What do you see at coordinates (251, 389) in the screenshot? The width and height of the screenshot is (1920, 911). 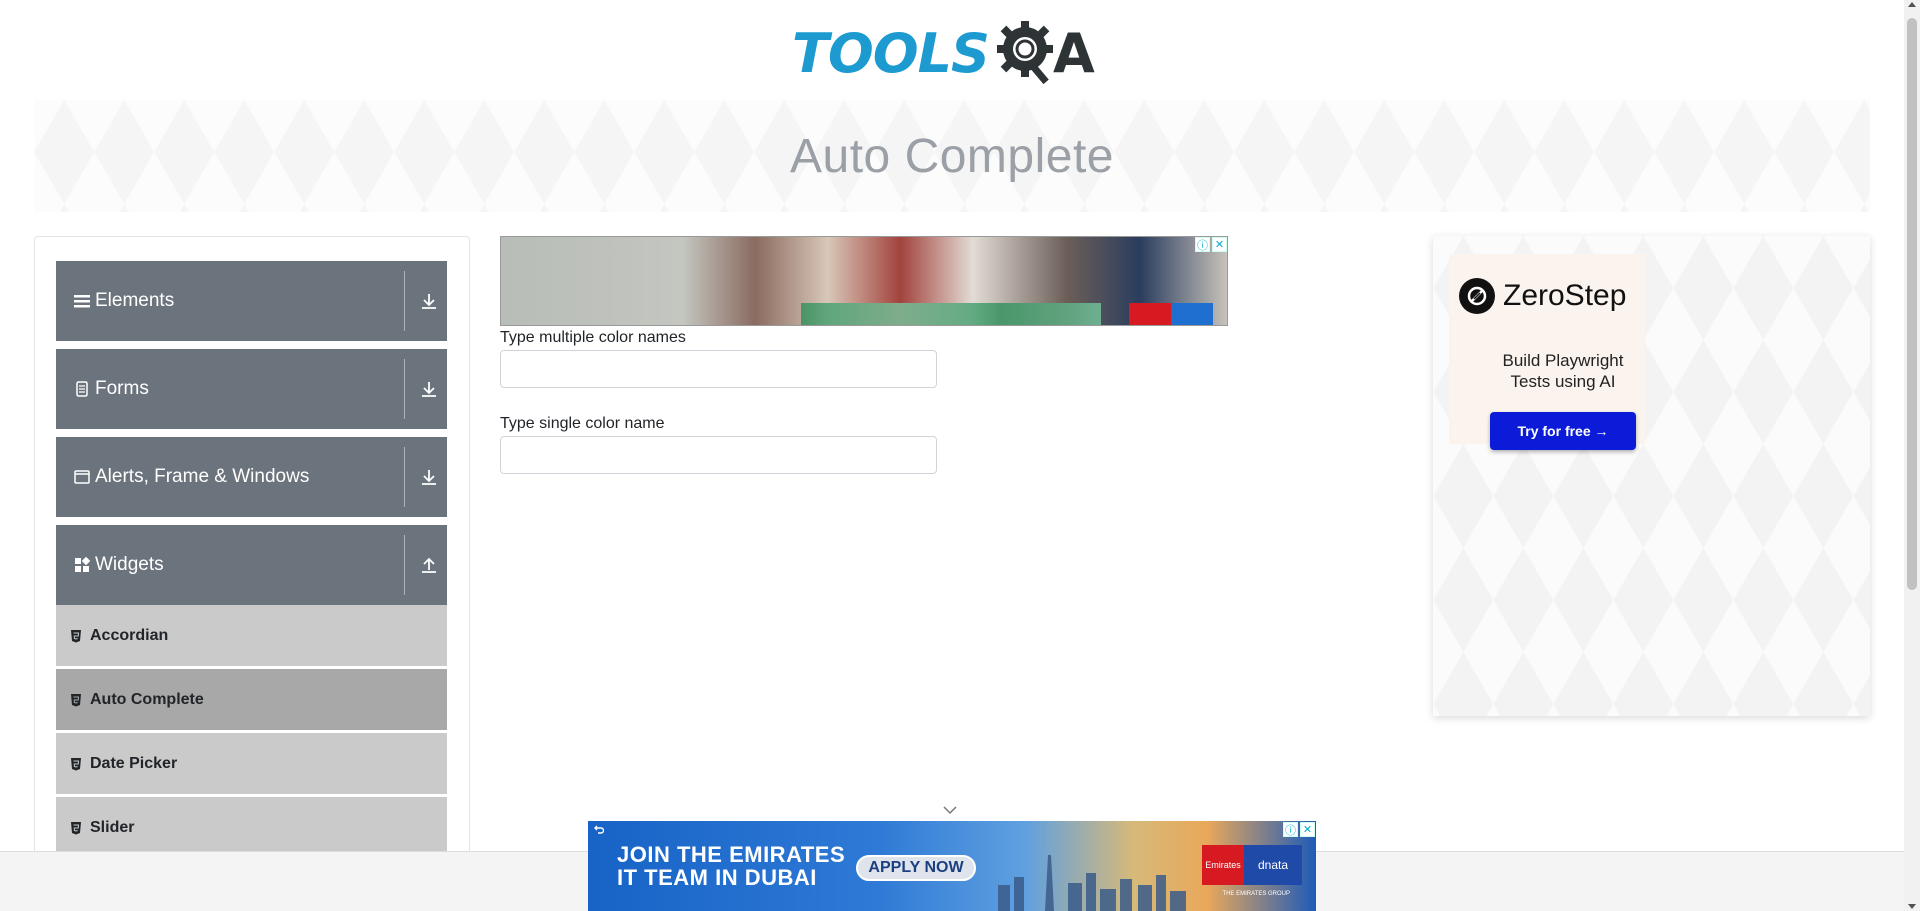 I see `sidebar-group-forms: Forms` at bounding box center [251, 389].